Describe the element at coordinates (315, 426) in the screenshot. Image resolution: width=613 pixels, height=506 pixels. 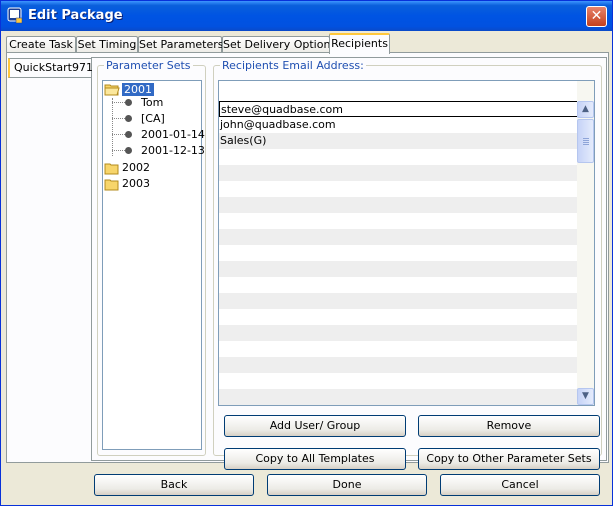
I see `add-user-group-button: Add User/ Group` at that location.